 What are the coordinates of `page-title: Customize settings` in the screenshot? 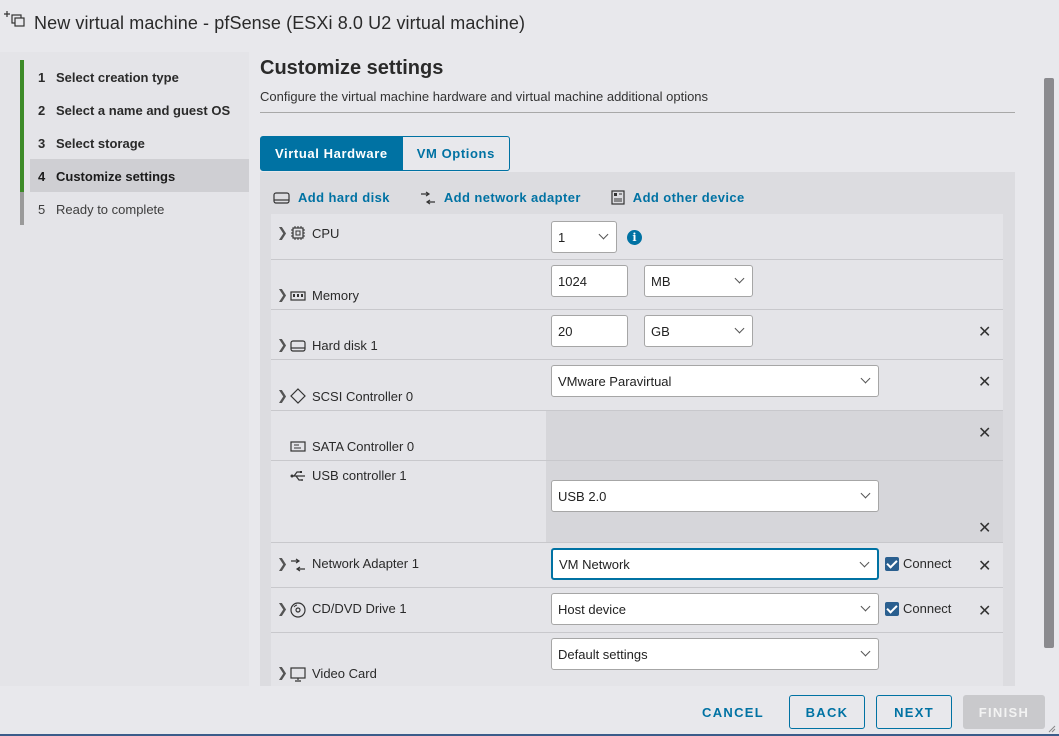 It's located at (352, 68).